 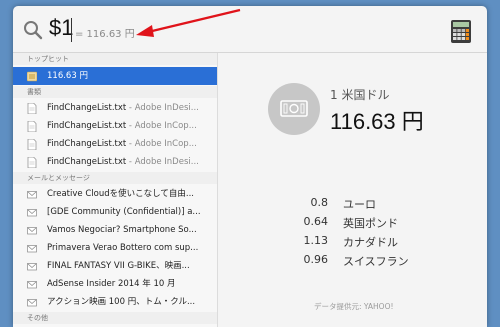 I want to click on calculator-app-icon, so click(x=461, y=31).